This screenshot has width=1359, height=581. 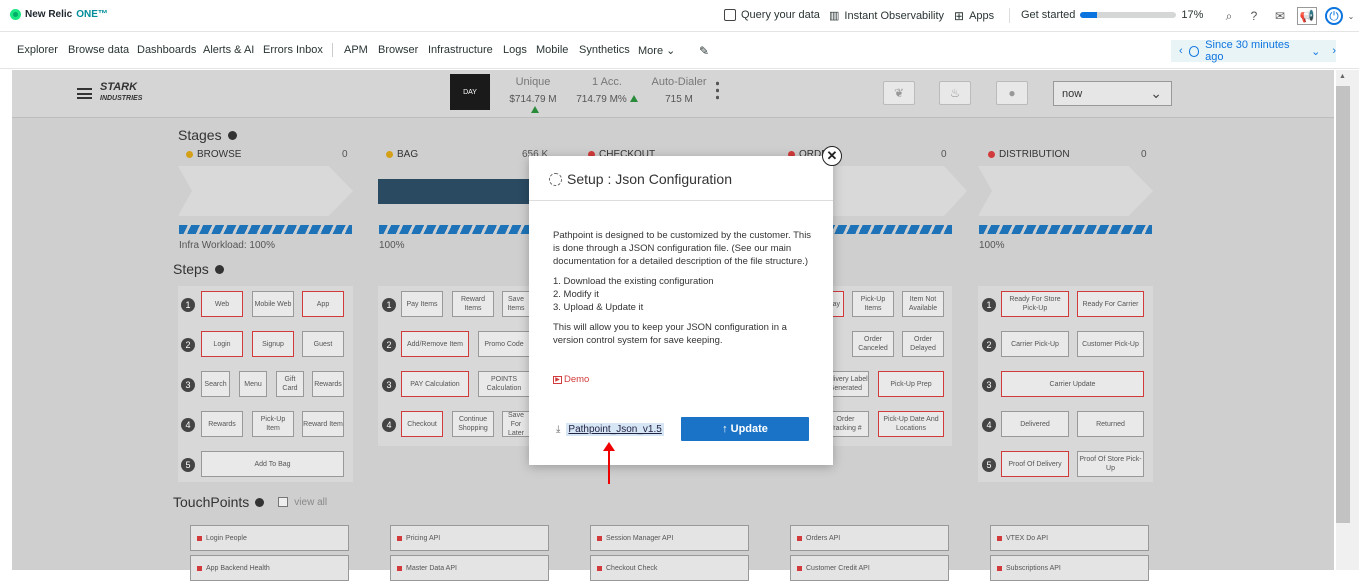 I want to click on step-box: Pay Items, so click(x=422, y=304).